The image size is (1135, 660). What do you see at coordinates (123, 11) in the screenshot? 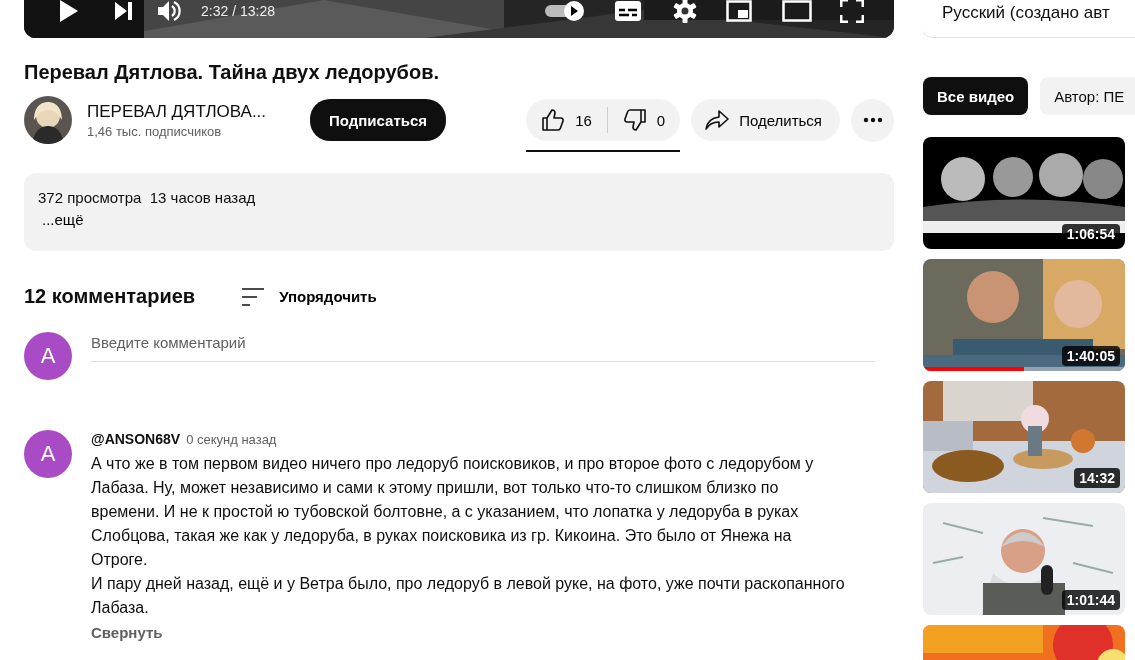
I see `next-icon` at bounding box center [123, 11].